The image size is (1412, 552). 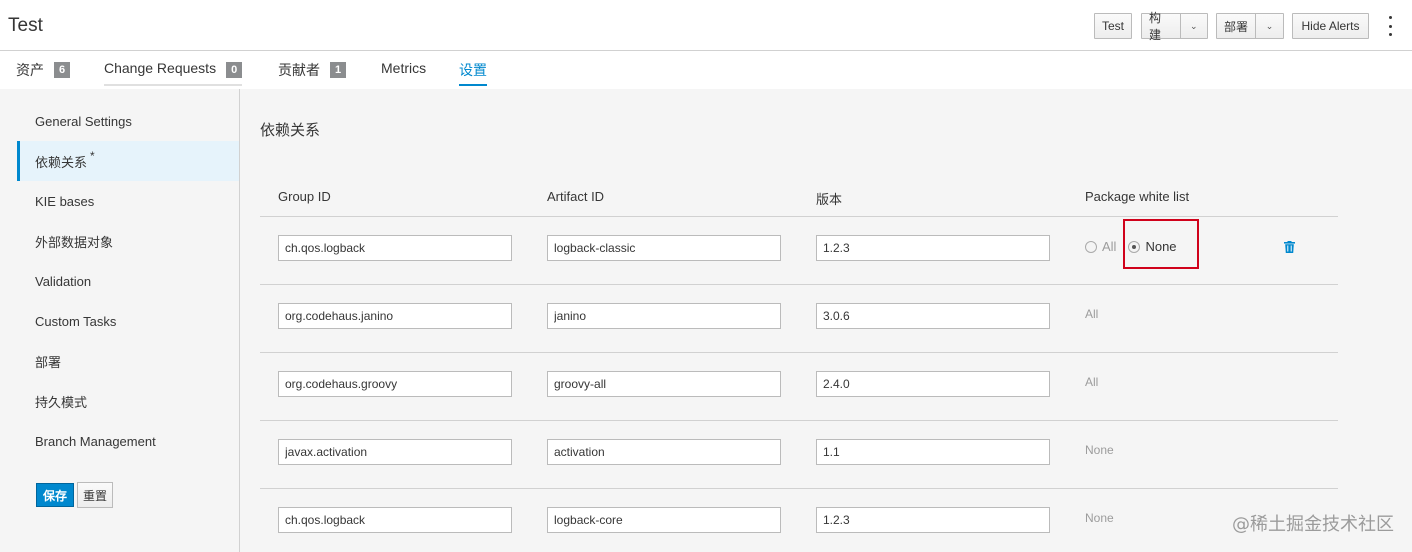 I want to click on sidebar-item-branch-management: Branch Management, so click(x=128, y=441).